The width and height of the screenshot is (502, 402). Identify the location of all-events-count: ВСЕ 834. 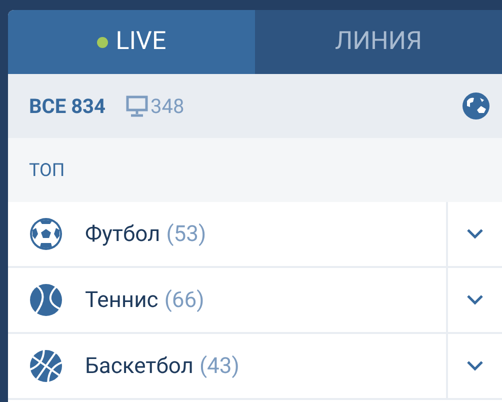
(67, 106).